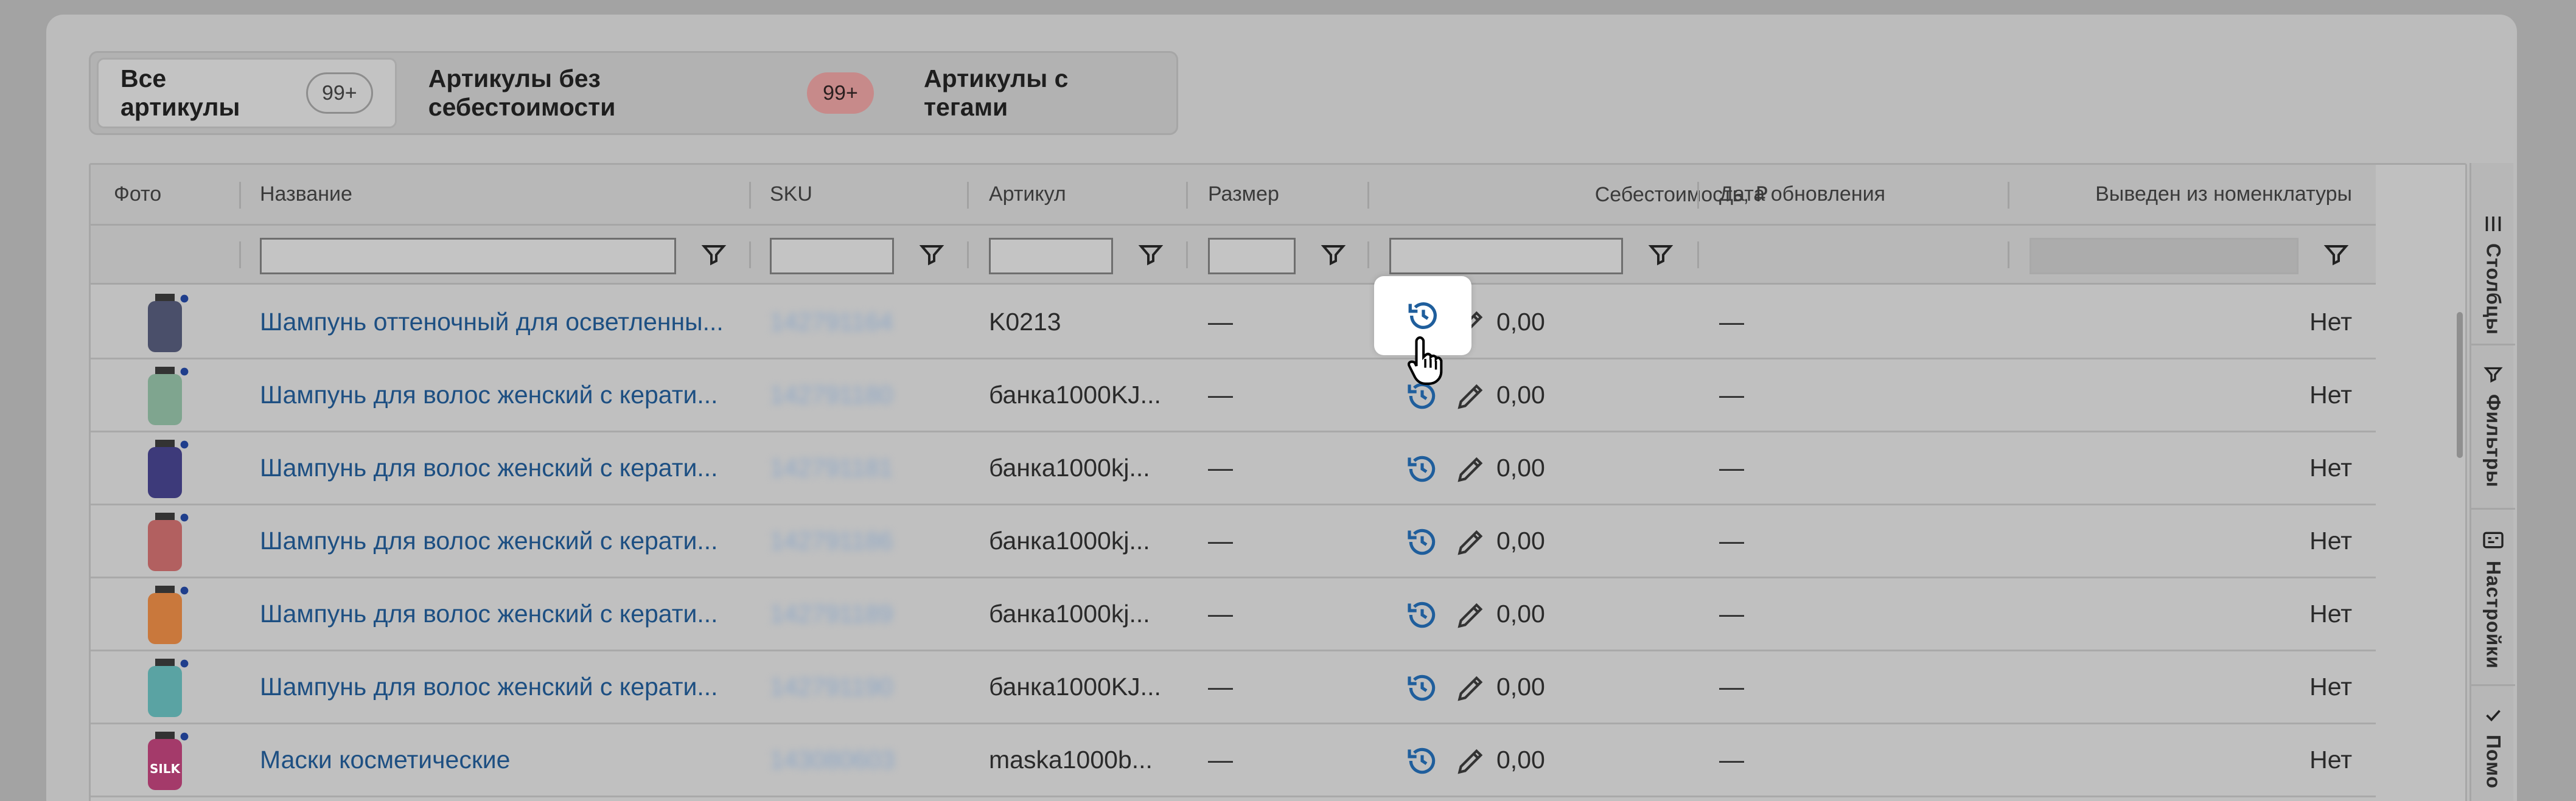 The width and height of the screenshot is (2576, 801). What do you see at coordinates (468, 256) in the screenshot?
I see `name-filter-input` at bounding box center [468, 256].